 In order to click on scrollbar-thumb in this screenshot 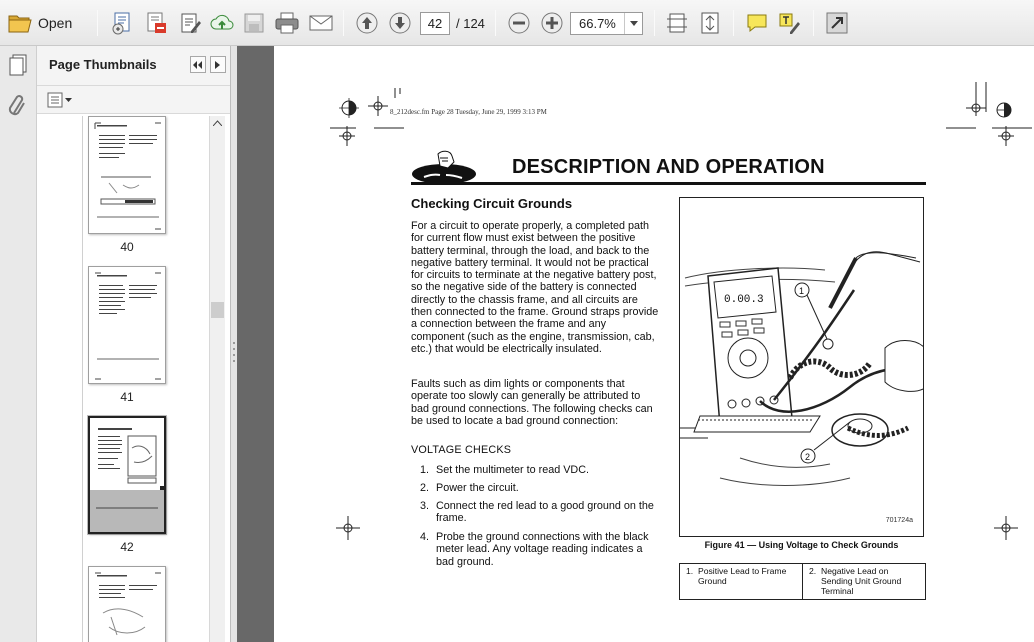, I will do `click(217, 310)`.